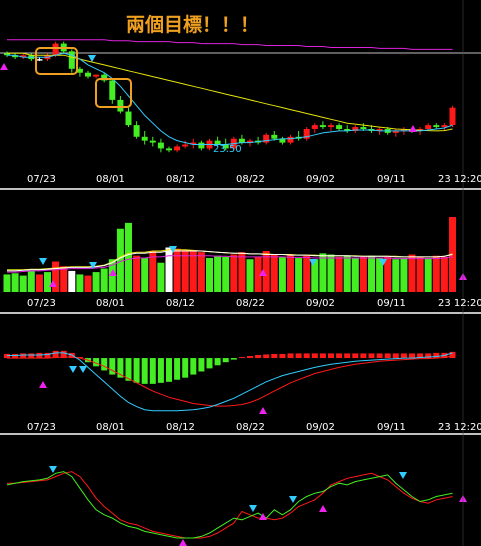 The height and width of the screenshot is (546, 481). I want to click on x-tick-label-price: 08/01, so click(110, 179).